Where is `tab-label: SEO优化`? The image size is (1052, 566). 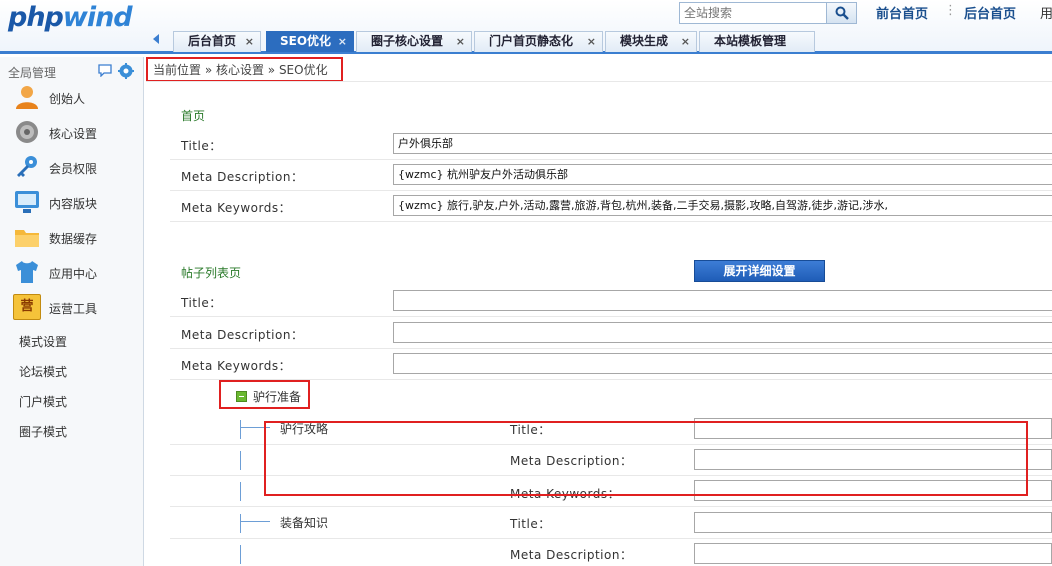
tab-label: SEO优化 is located at coordinates (306, 41).